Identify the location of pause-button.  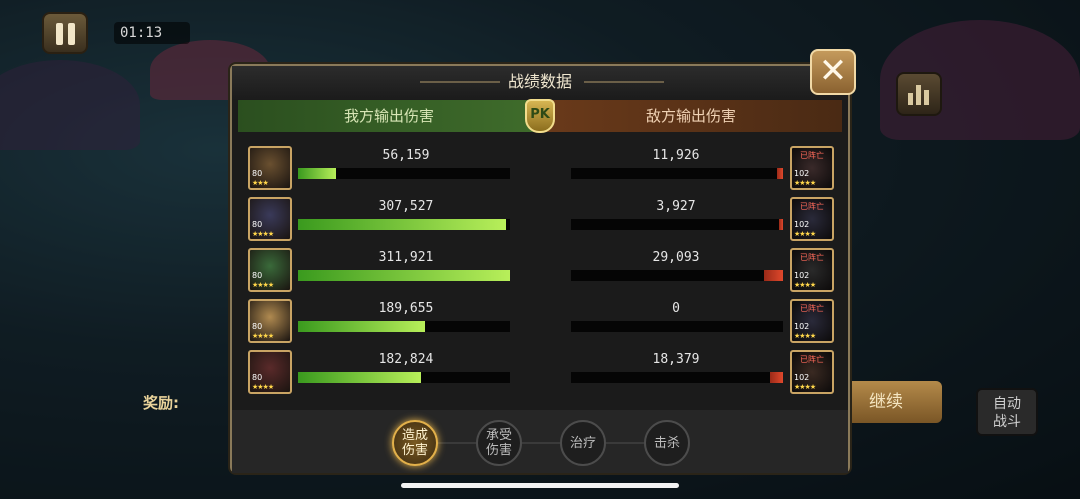
(65, 33).